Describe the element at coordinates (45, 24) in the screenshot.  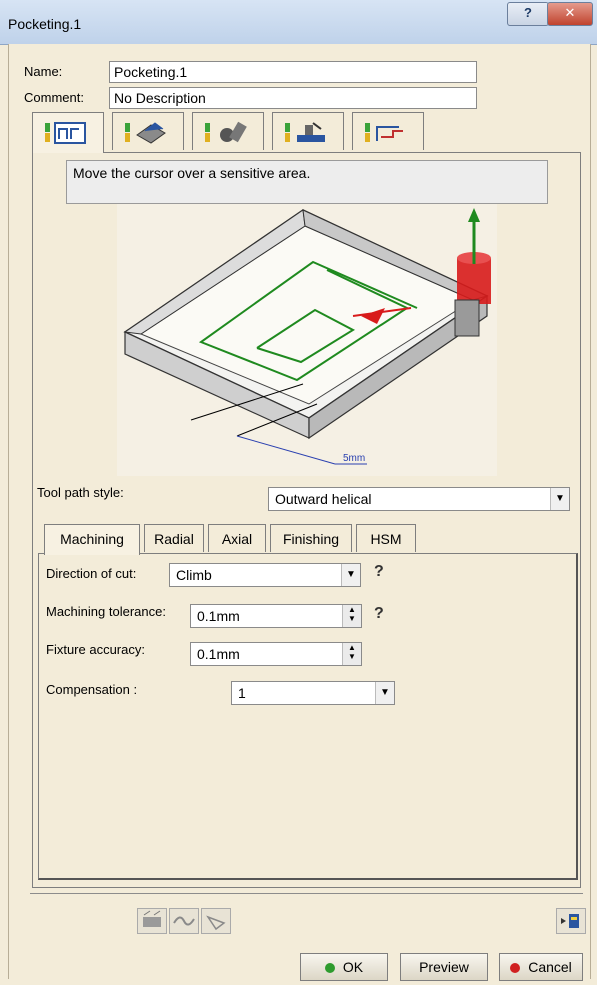
I see `window-title: Pocketing.1` at that location.